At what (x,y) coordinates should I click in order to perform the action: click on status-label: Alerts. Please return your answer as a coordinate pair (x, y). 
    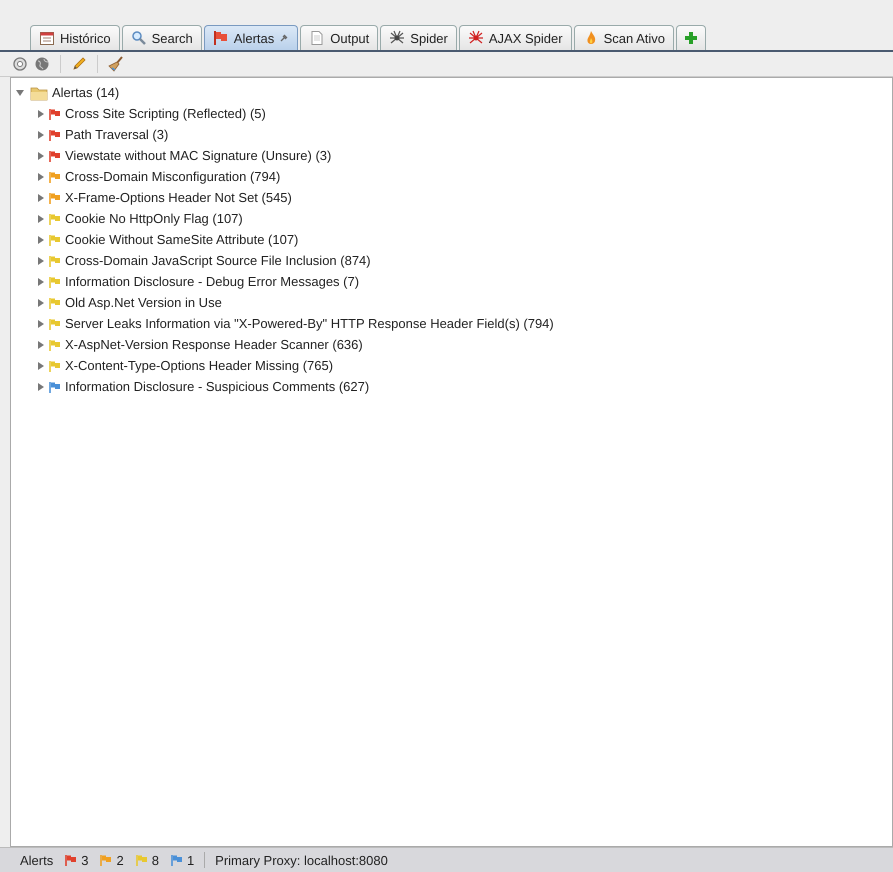
    Looking at the image, I should click on (37, 860).